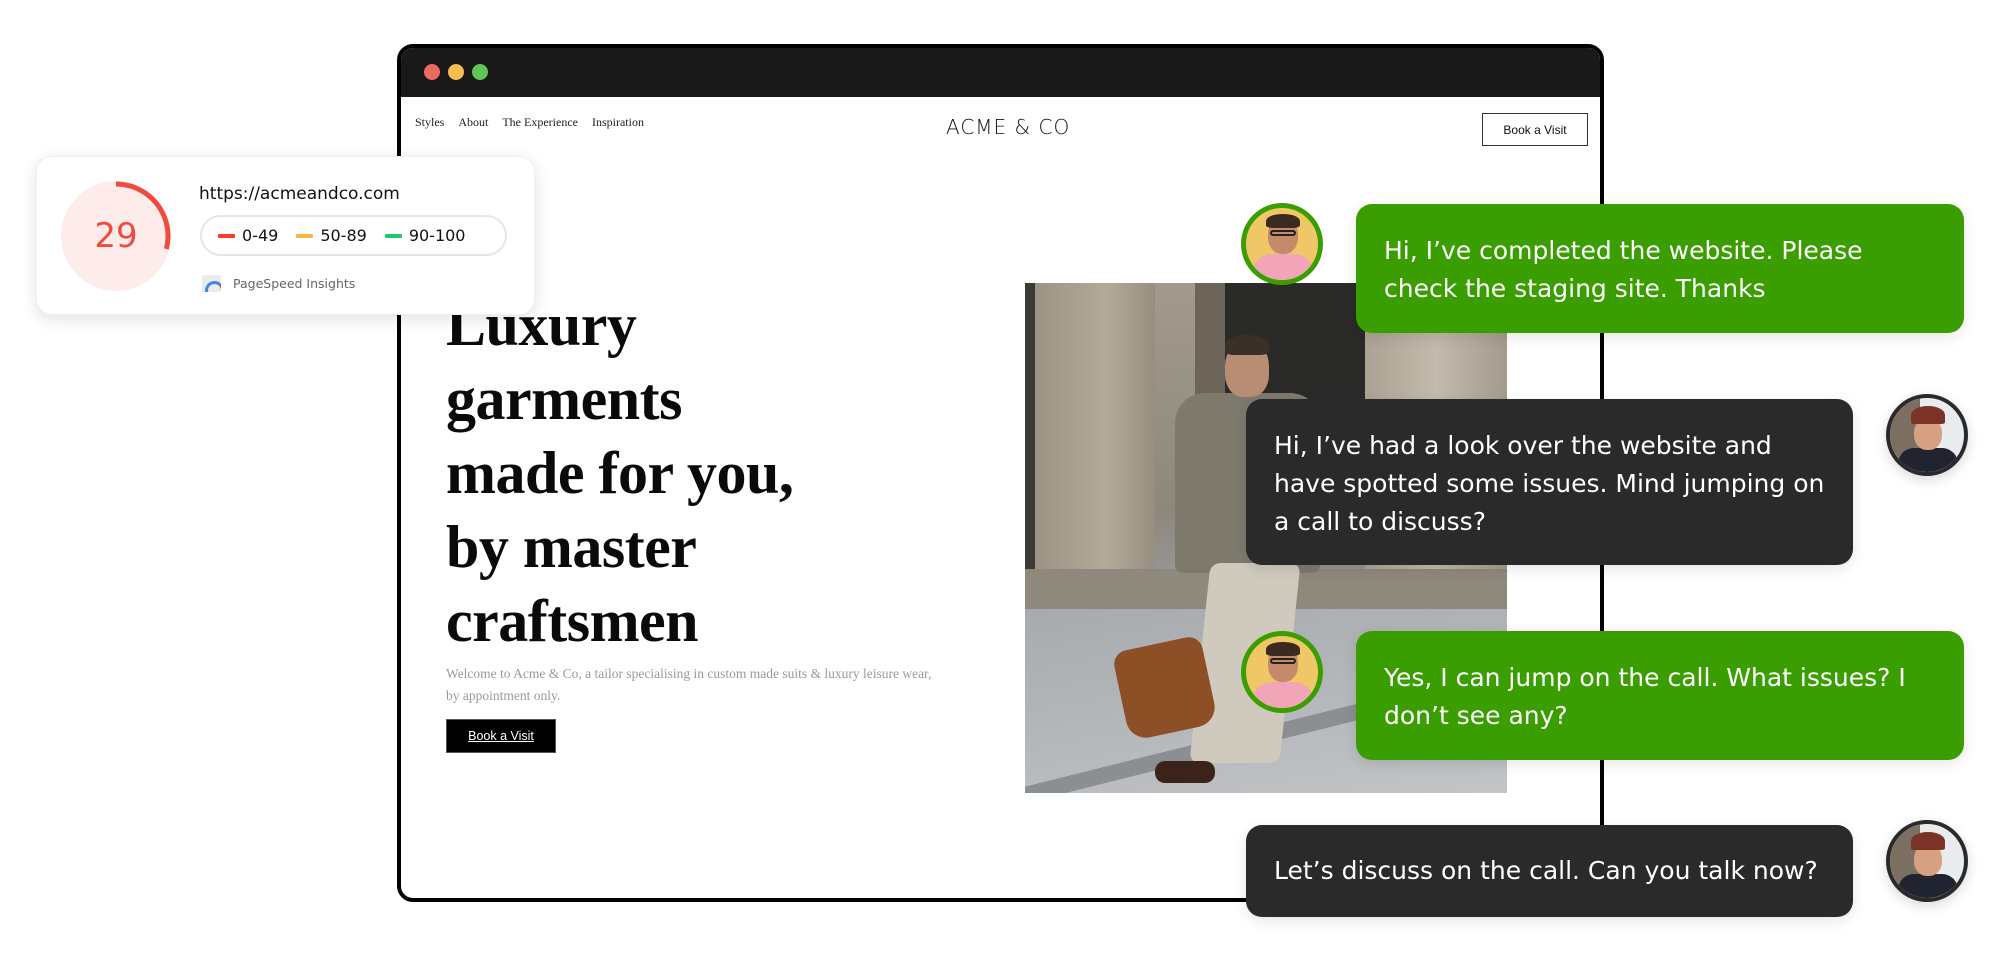  Describe the element at coordinates (1535, 129) in the screenshot. I see `book-visit-nav-button: Book a Visit` at that location.